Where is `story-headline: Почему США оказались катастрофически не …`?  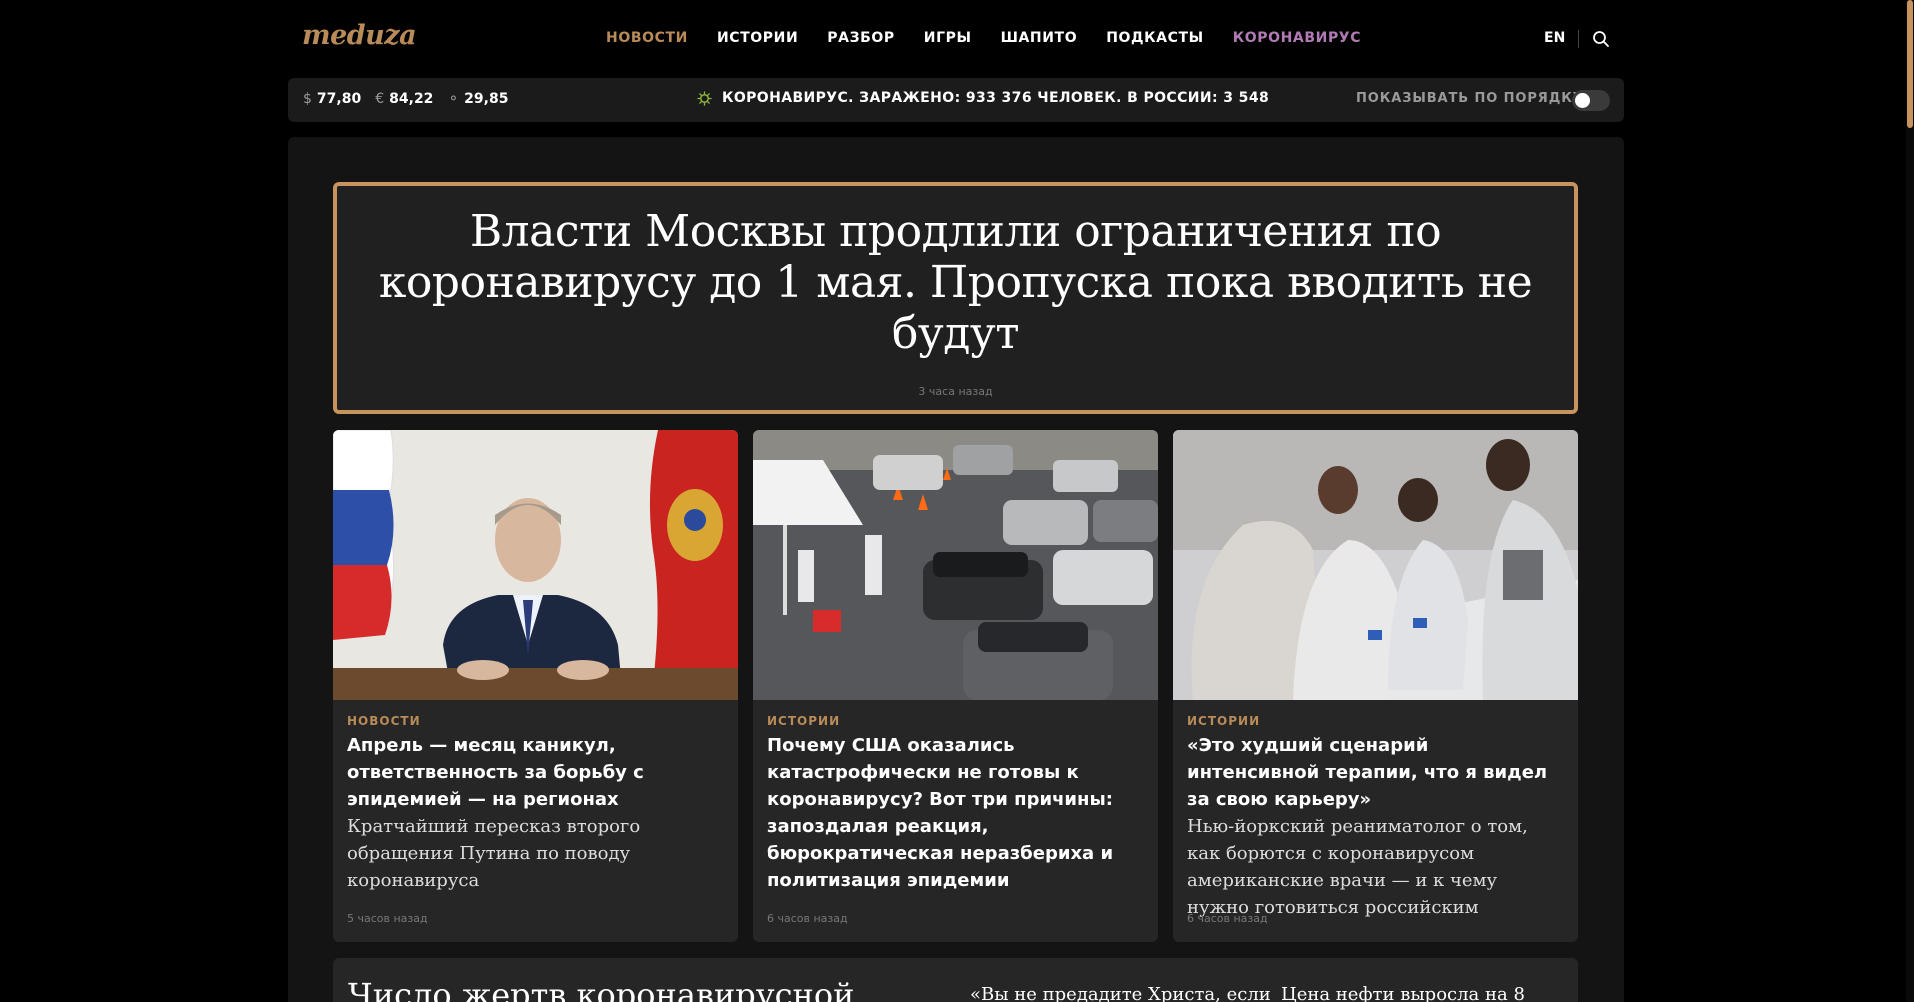 story-headline: Почему США оказались катастрофически не … is located at coordinates (955, 813).